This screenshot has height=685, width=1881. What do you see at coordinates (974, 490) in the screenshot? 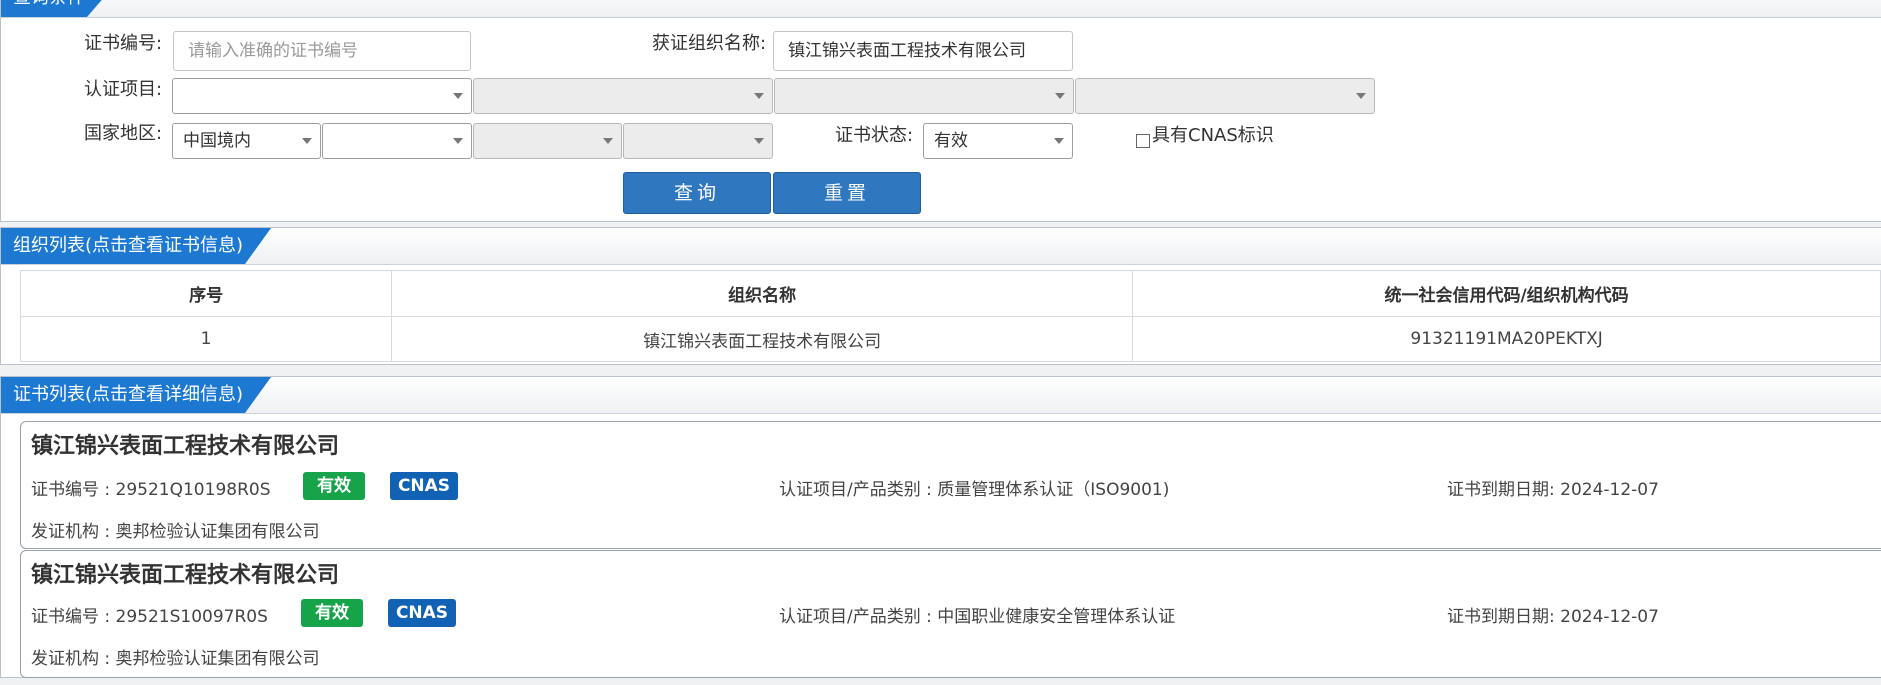
I see `cert-item: 认证项目/产品类别 : 质量管理体系认证（ISO9001)` at bounding box center [974, 490].